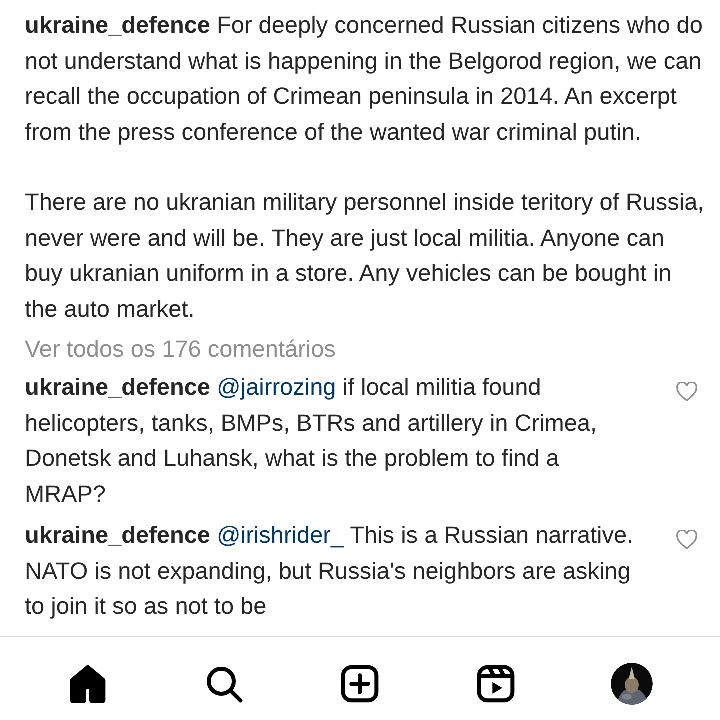 This screenshot has height=720, width=720. I want to click on profile-button, so click(632, 684).